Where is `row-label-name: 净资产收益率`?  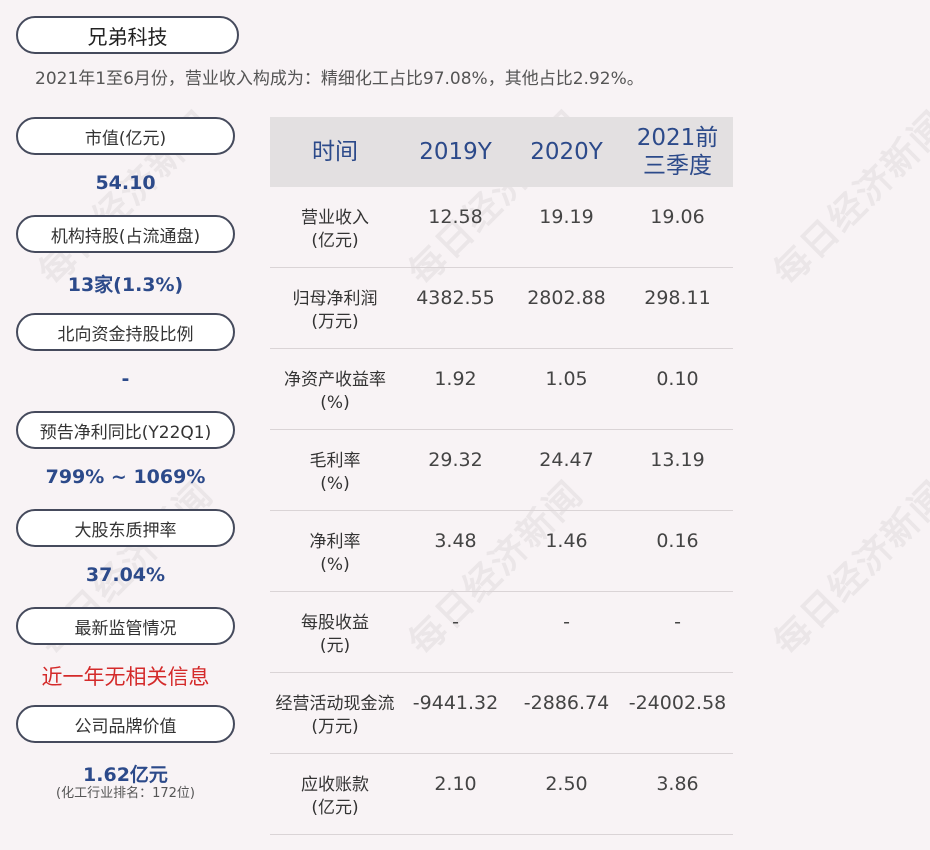
row-label-name: 净资产收益率 is located at coordinates (335, 380).